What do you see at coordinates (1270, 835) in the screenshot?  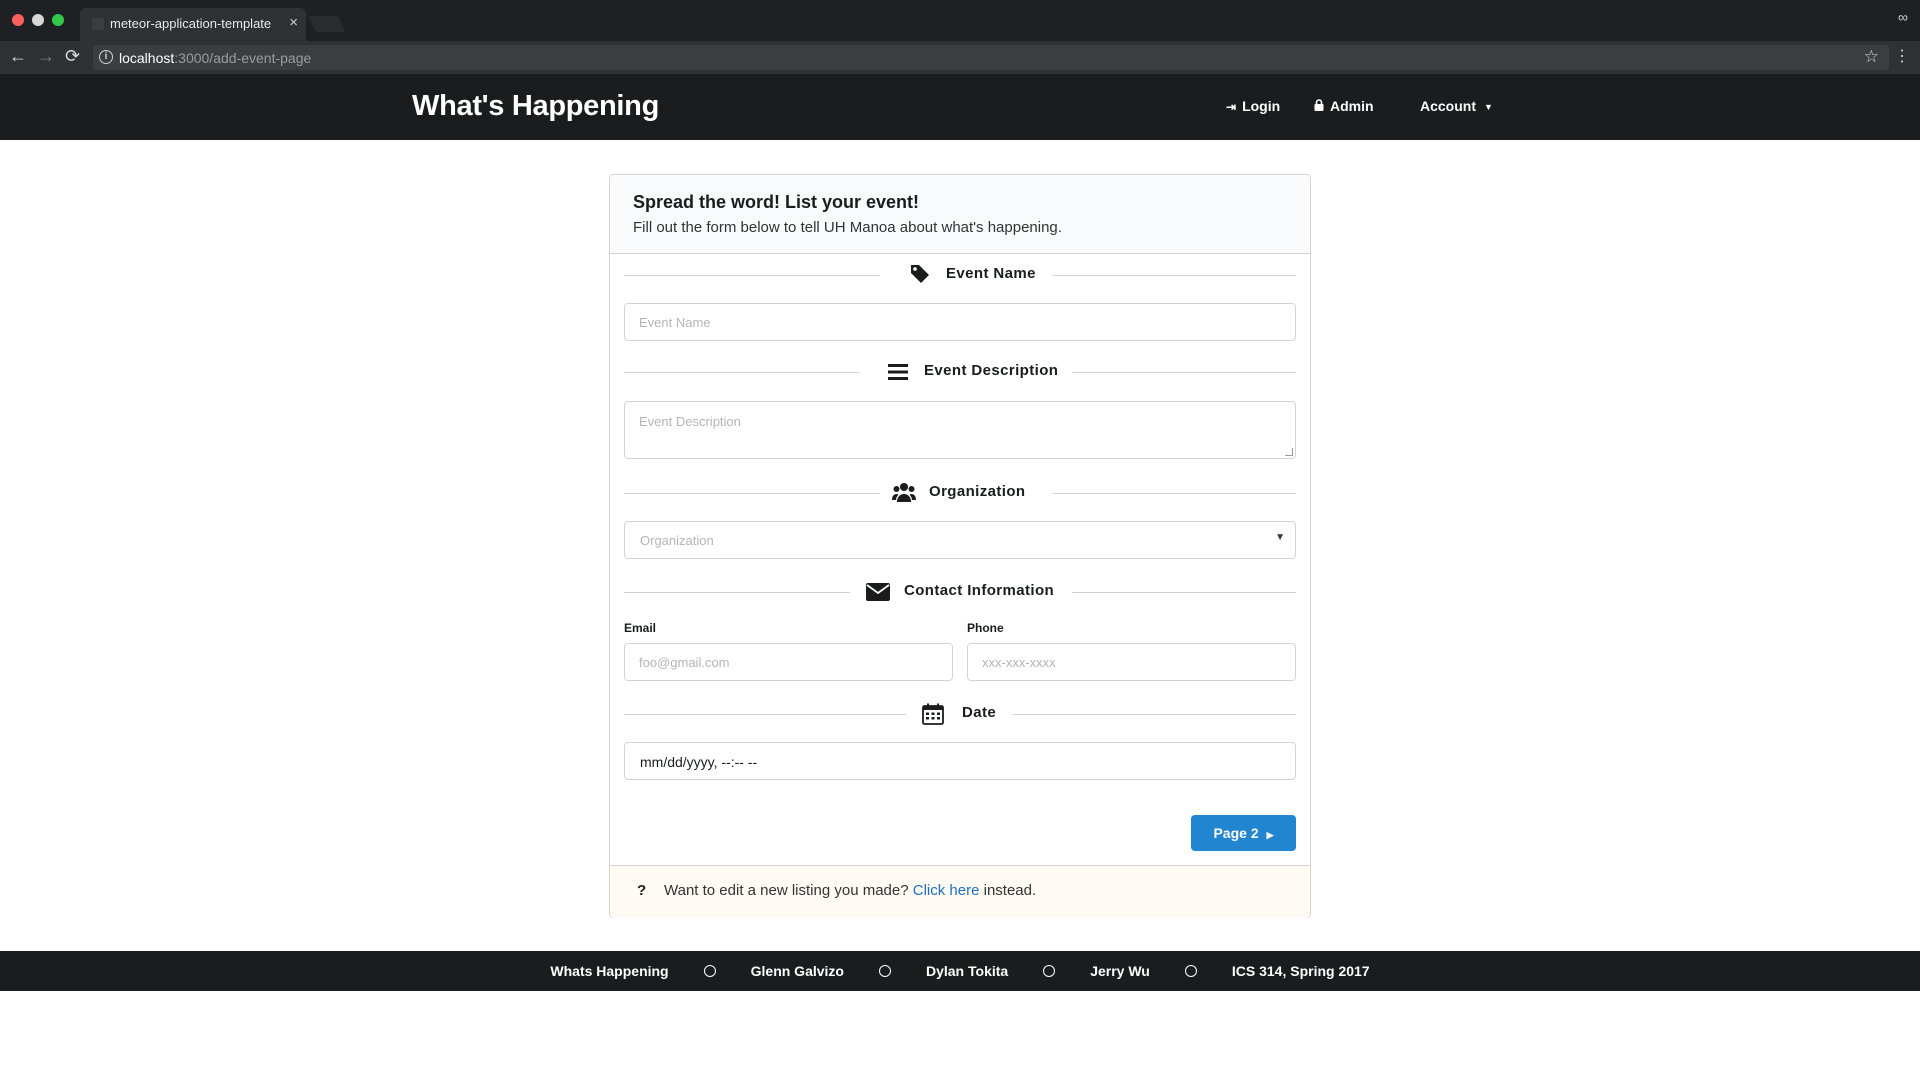 I see `caret-right-icon: ▶` at bounding box center [1270, 835].